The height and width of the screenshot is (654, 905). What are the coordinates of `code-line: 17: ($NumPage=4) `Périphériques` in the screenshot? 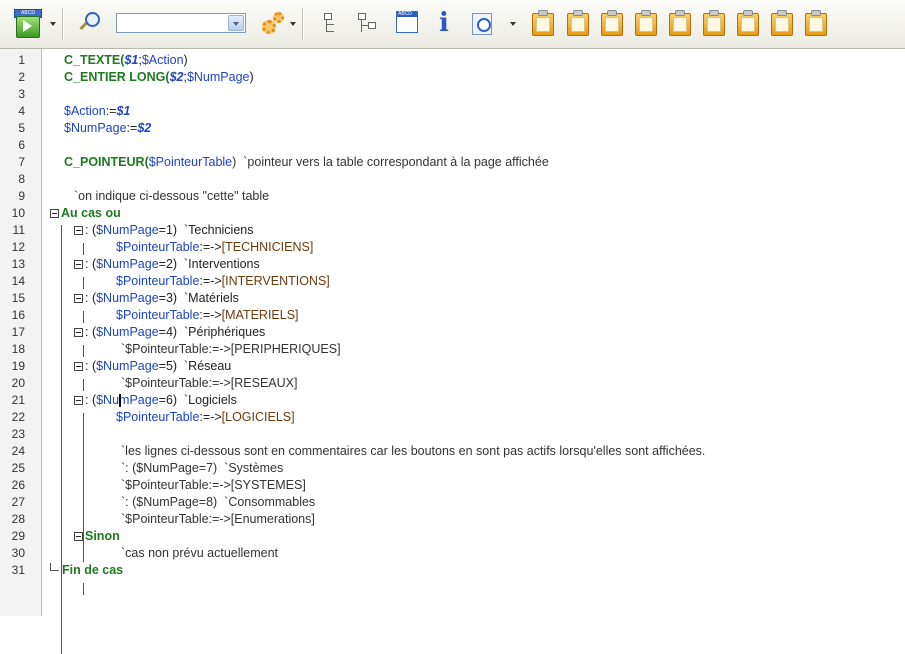 It's located at (452, 332).